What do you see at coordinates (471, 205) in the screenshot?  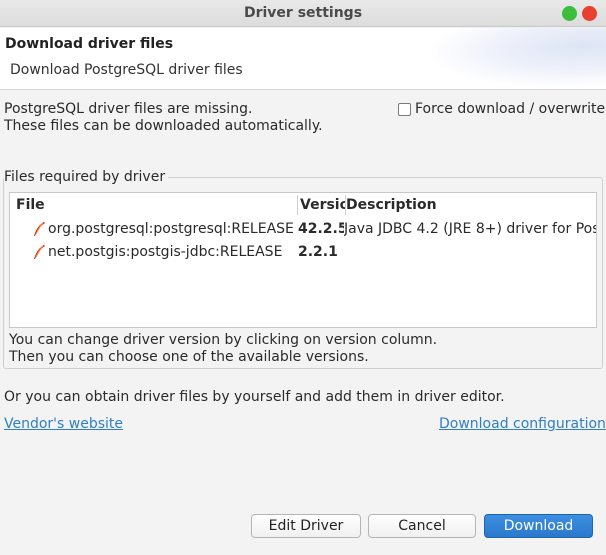 I see `column-header-description: Description` at bounding box center [471, 205].